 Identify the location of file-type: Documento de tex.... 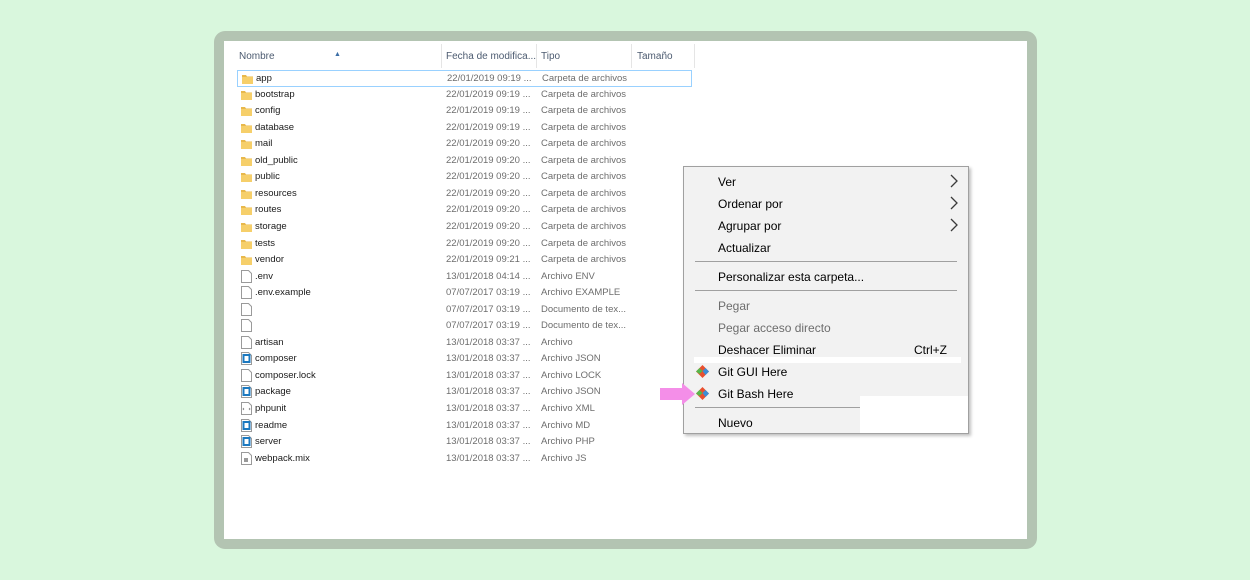
(584, 309).